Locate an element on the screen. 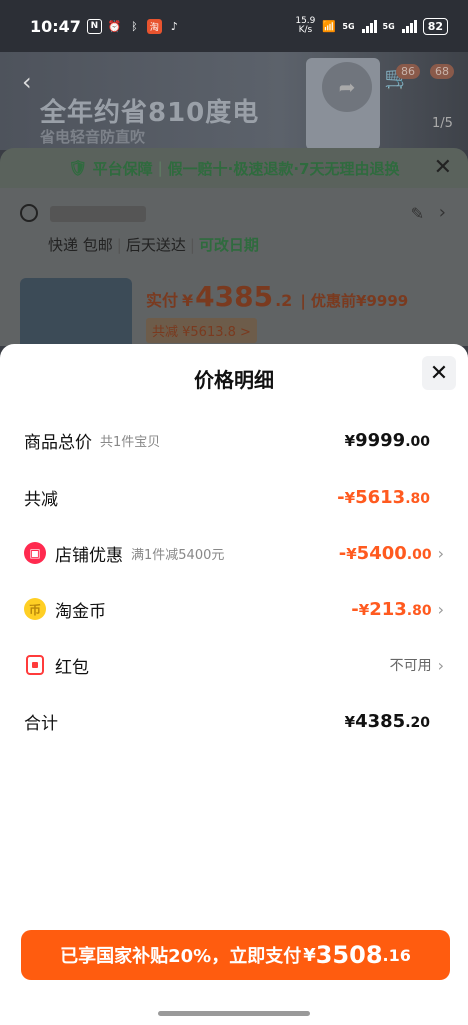 The height and width of the screenshot is (1025, 468). delivery-arrival: 后天送达 is located at coordinates (155, 245).